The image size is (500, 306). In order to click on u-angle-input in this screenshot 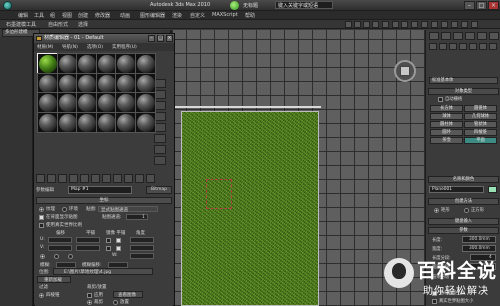, I will do `click(142, 240)`.